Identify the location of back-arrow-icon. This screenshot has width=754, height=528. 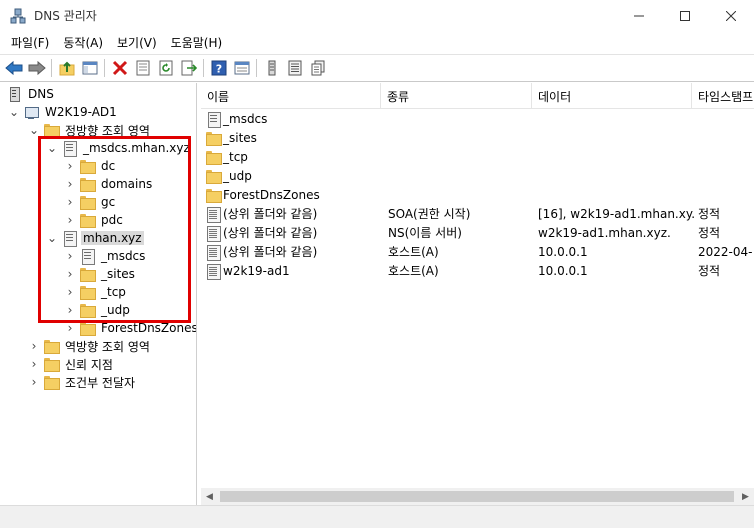
(13, 68).